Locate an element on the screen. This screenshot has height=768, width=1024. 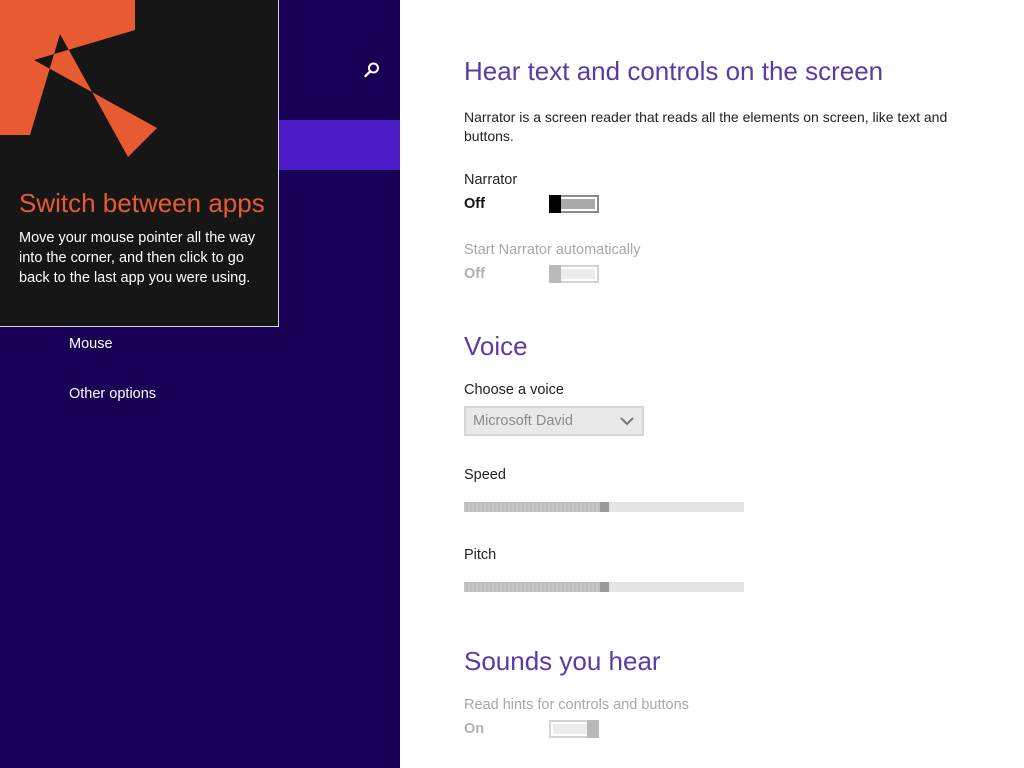
auto-start-toggle is located at coordinates (574, 274).